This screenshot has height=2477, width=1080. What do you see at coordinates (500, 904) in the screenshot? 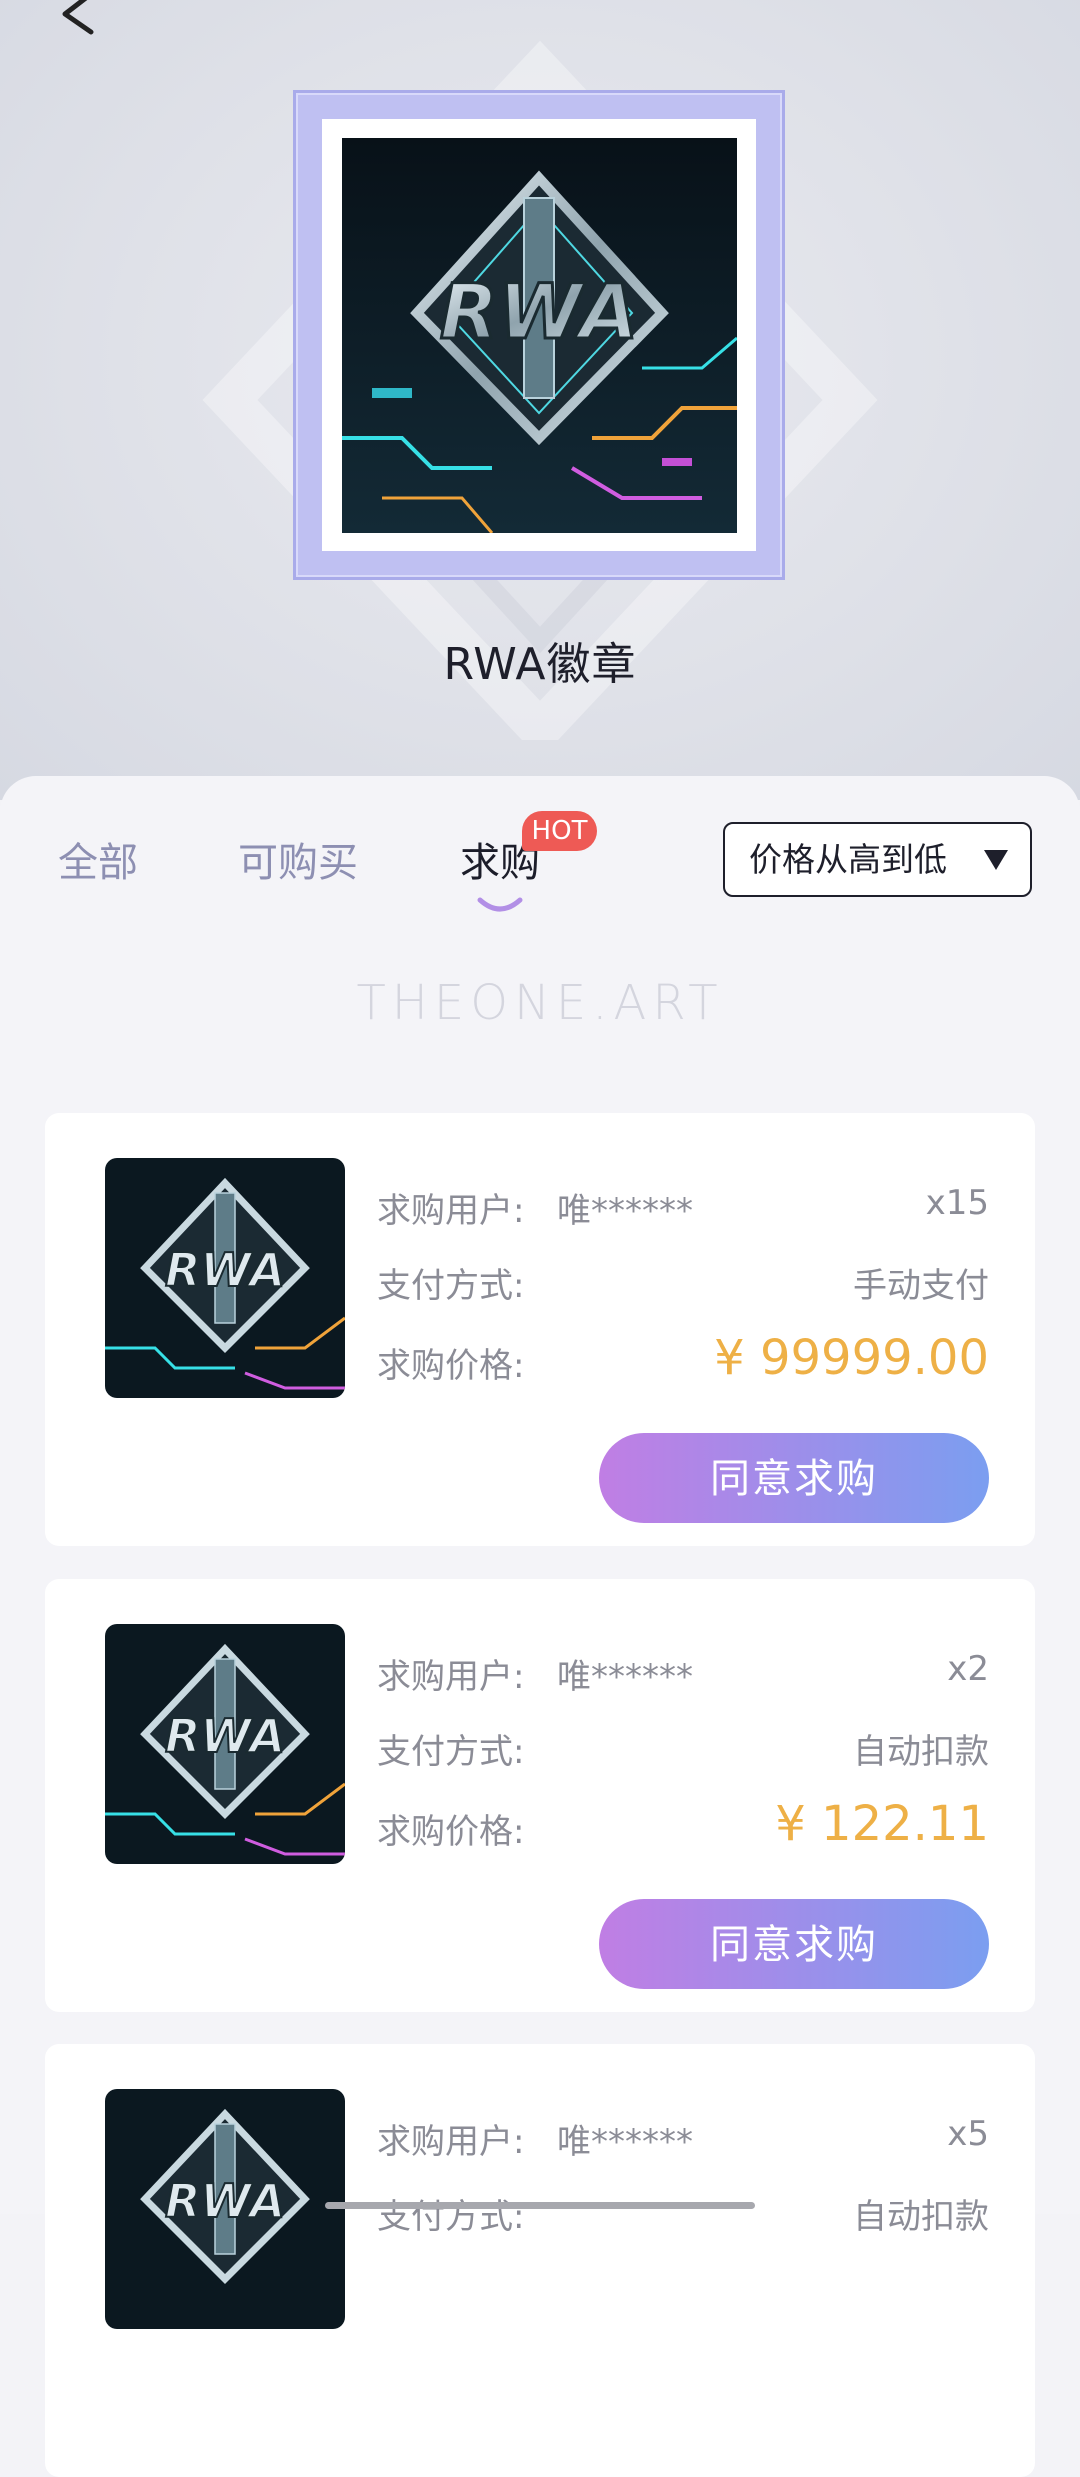
I see `active-tab-indicator` at bounding box center [500, 904].